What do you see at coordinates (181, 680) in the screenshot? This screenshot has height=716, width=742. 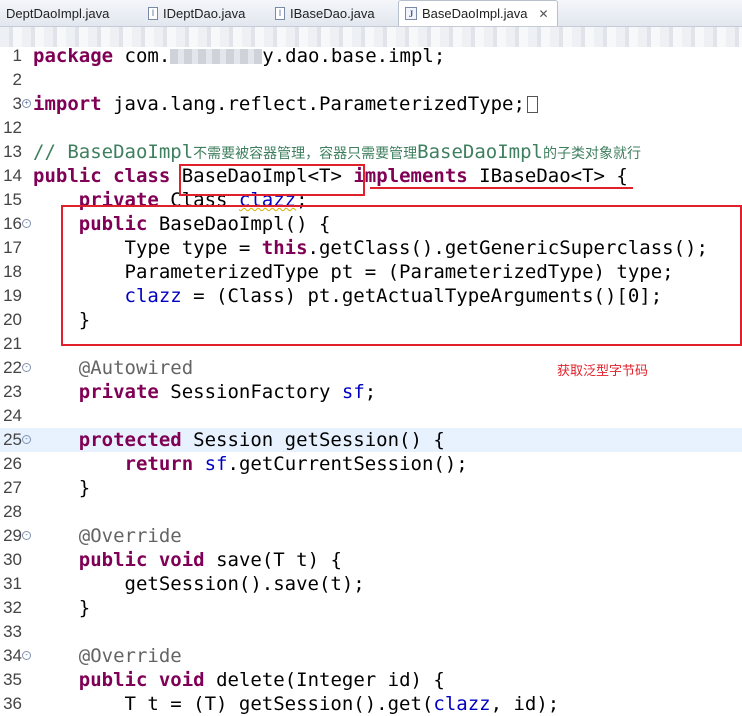 I see `keyword-token: void` at bounding box center [181, 680].